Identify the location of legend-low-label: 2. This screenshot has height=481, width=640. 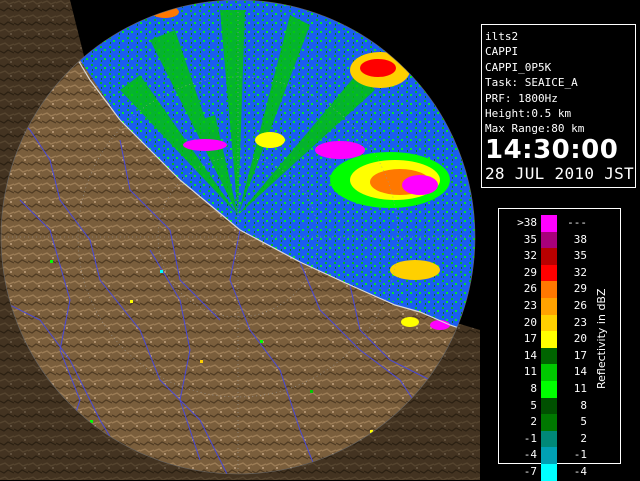
(533, 422).